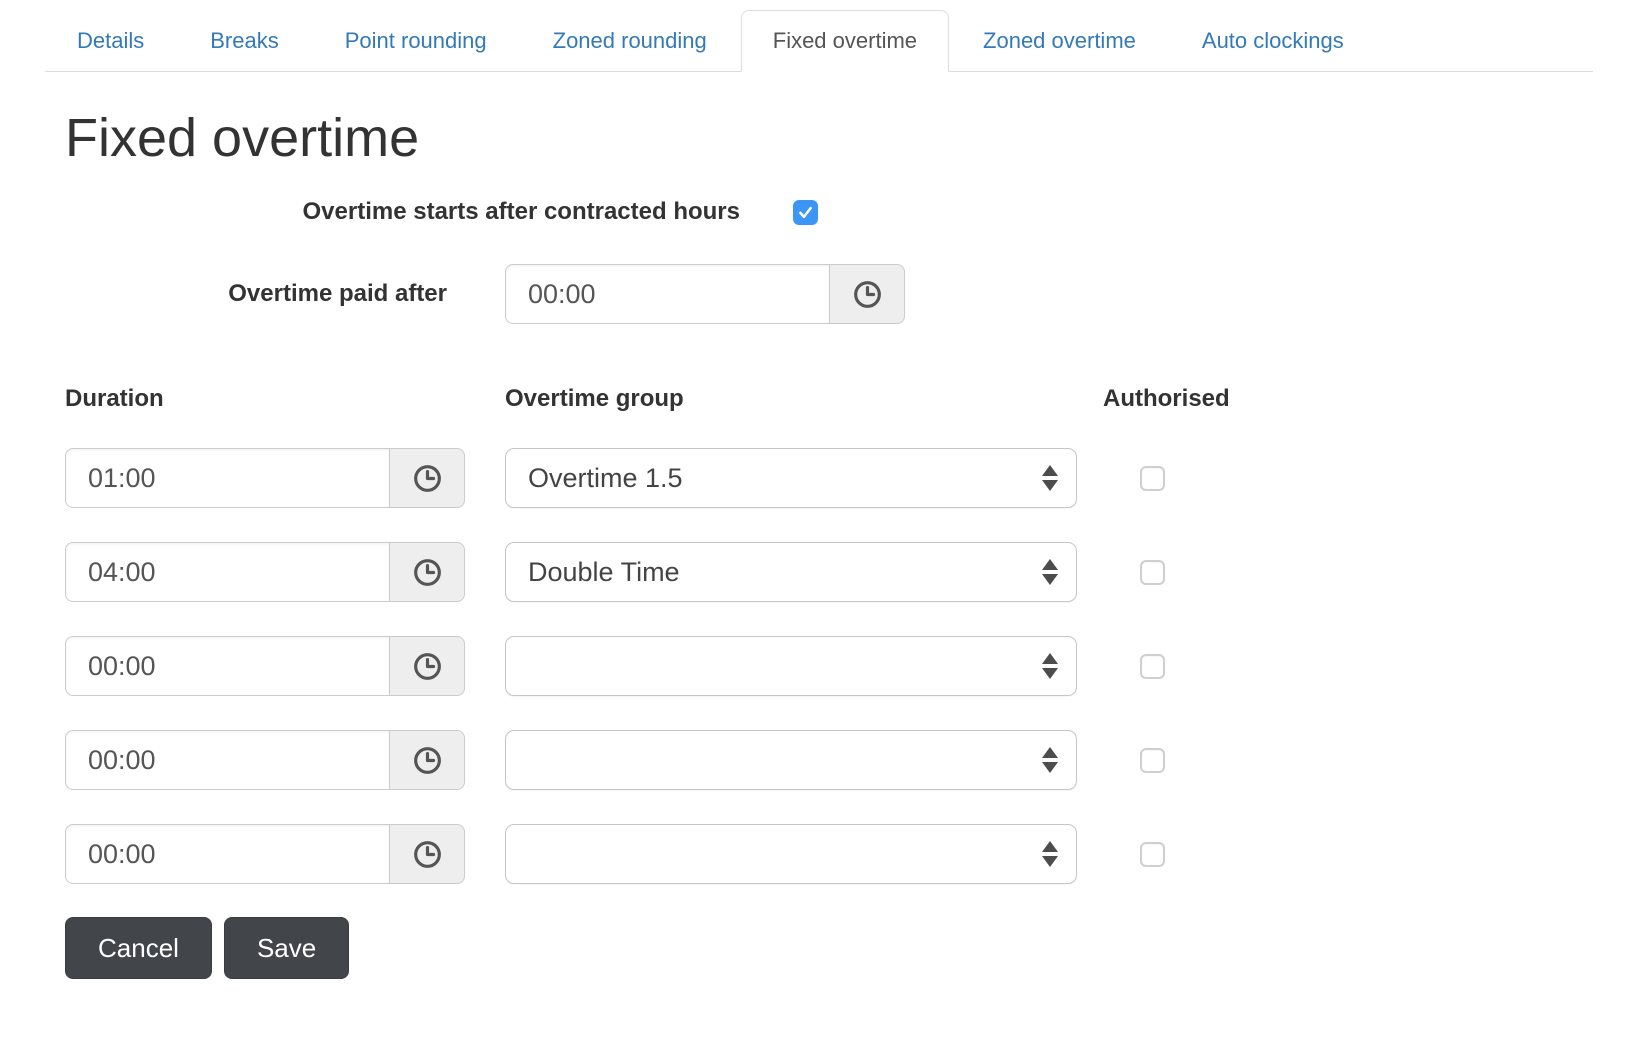  I want to click on paid-after-clock-button, so click(867, 294).